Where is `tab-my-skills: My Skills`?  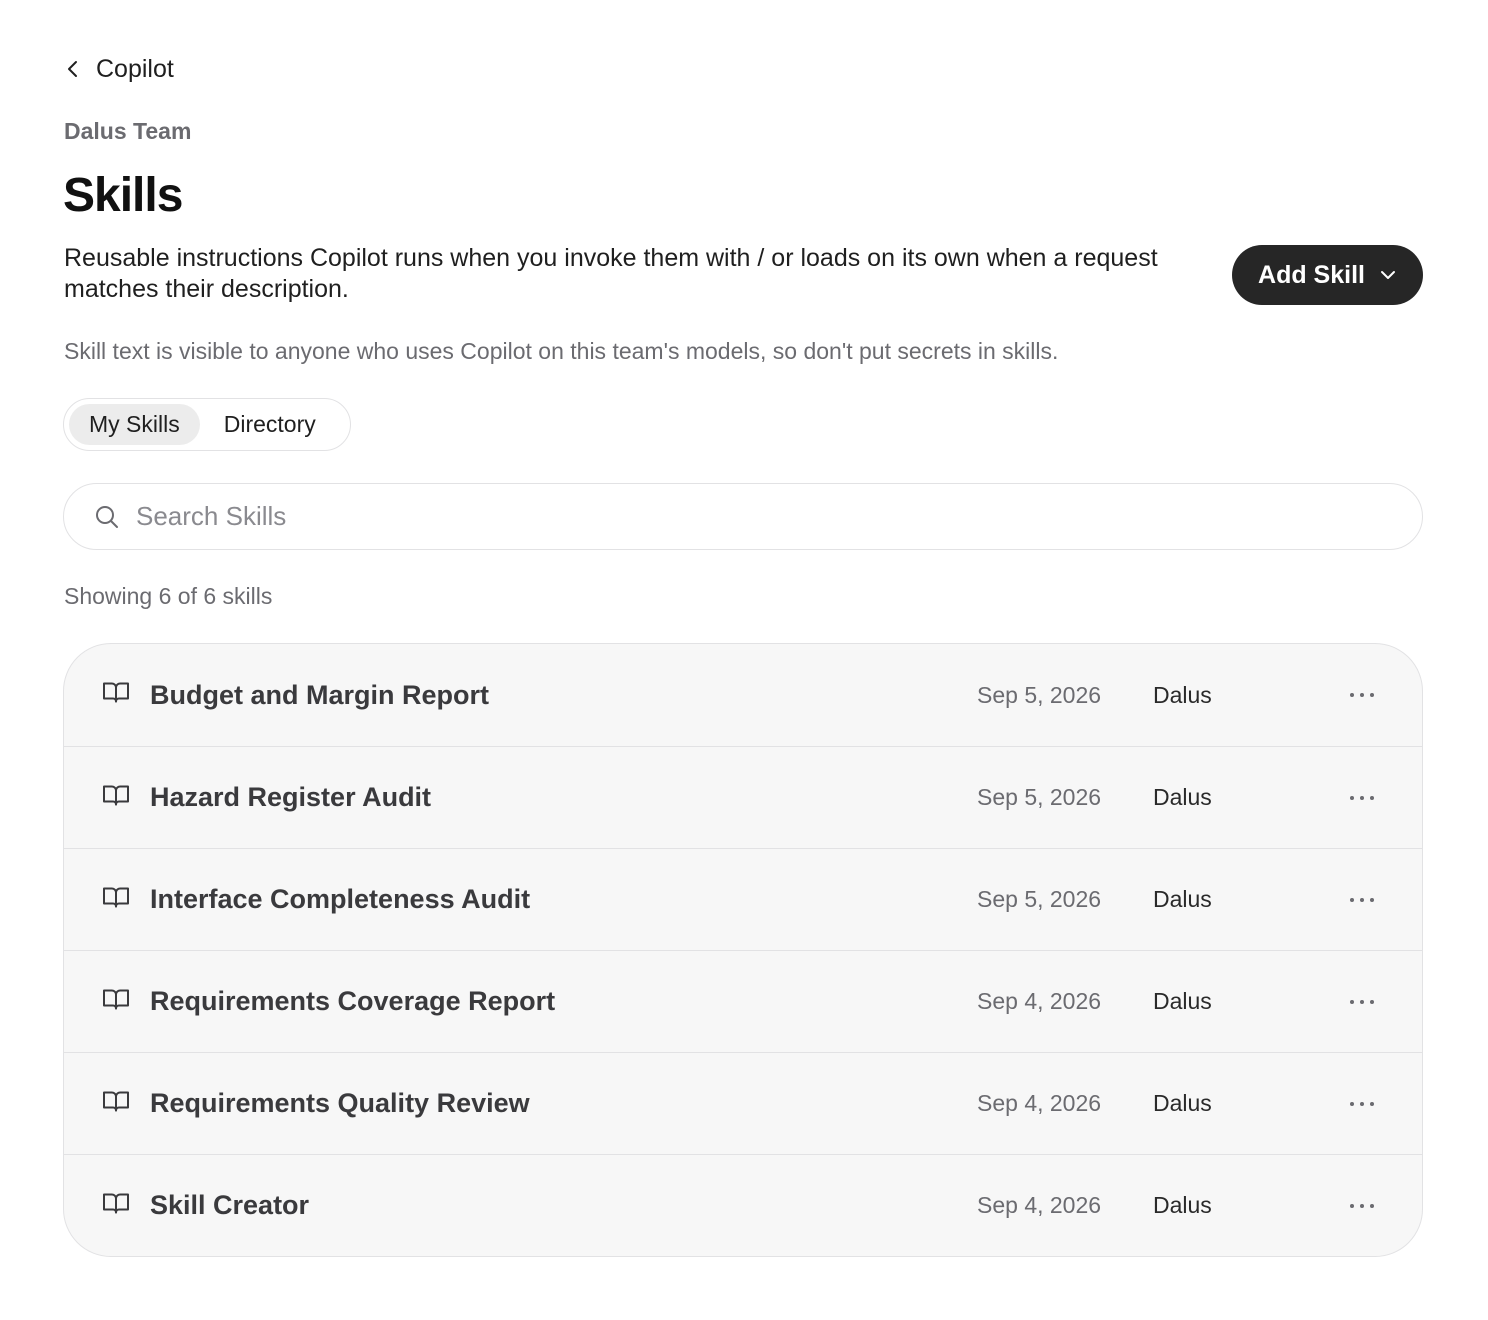
tab-my-skills: My Skills is located at coordinates (134, 424).